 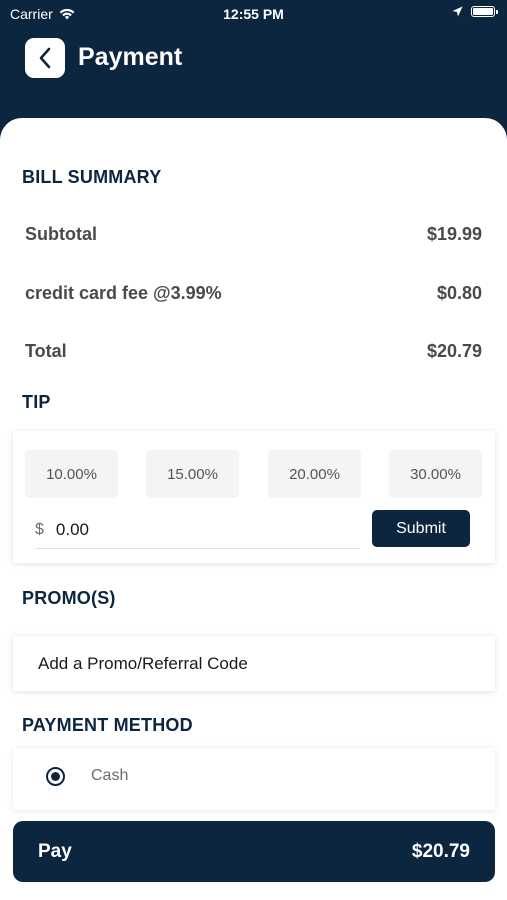 I want to click on promo-title: PROMO(S), so click(x=69, y=598).